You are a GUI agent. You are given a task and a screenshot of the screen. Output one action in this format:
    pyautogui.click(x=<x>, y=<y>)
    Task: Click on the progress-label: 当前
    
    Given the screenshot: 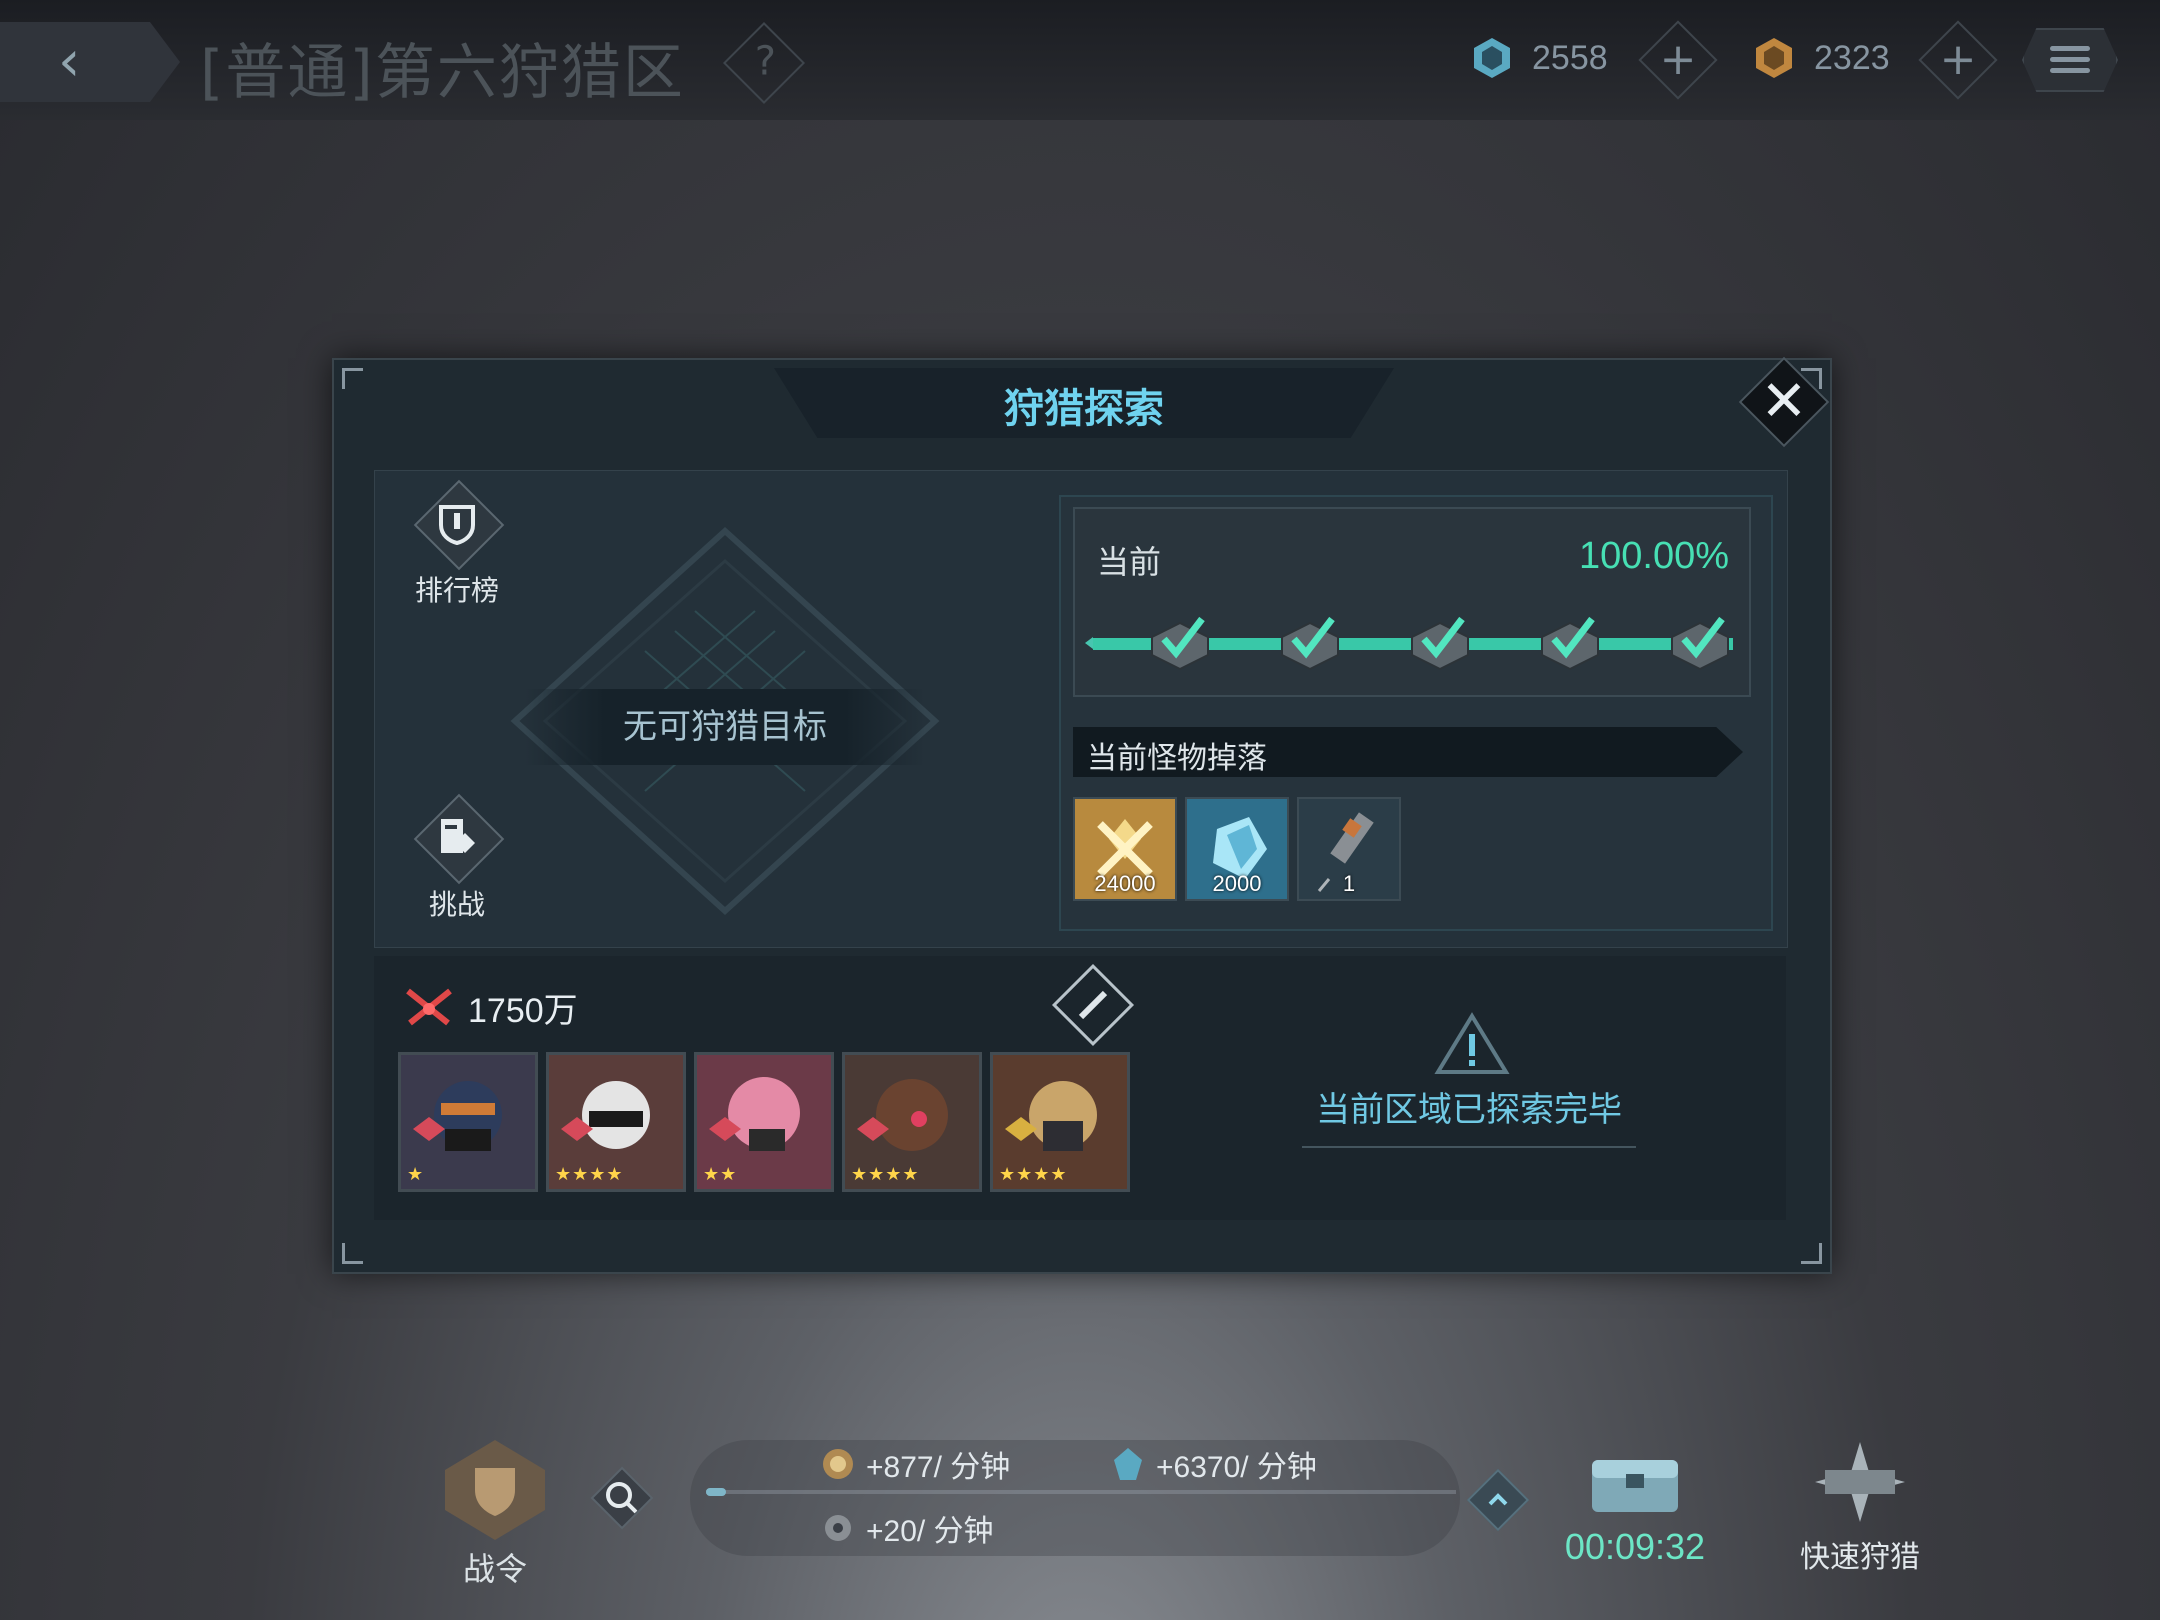 What is the action you would take?
    pyautogui.click(x=1129, y=562)
    